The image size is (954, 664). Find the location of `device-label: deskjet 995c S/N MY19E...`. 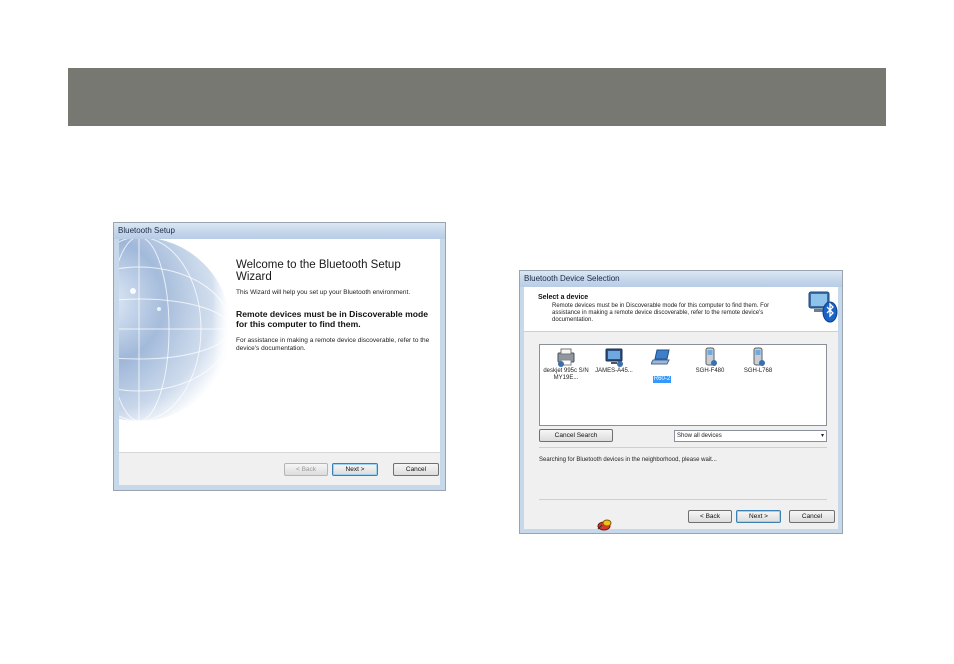

device-label: deskjet 995c S/N MY19E... is located at coordinates (566, 374).